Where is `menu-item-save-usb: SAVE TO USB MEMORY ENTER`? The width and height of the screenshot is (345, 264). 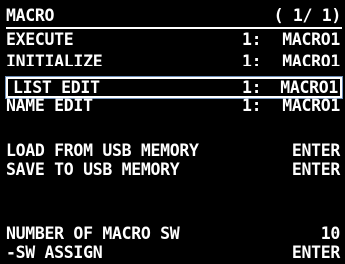 menu-item-save-usb: SAVE TO USB MEMORY ENTER is located at coordinates (172, 170).